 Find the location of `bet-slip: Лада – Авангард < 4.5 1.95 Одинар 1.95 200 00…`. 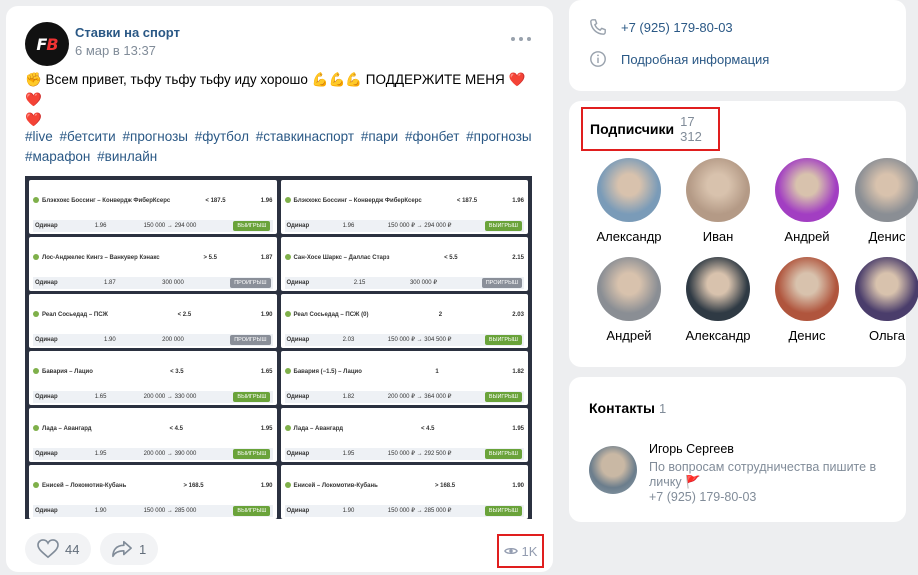

bet-slip: Лада – Авангард < 4.5 1.95 Одинар 1.95 200 00… is located at coordinates (153, 435).